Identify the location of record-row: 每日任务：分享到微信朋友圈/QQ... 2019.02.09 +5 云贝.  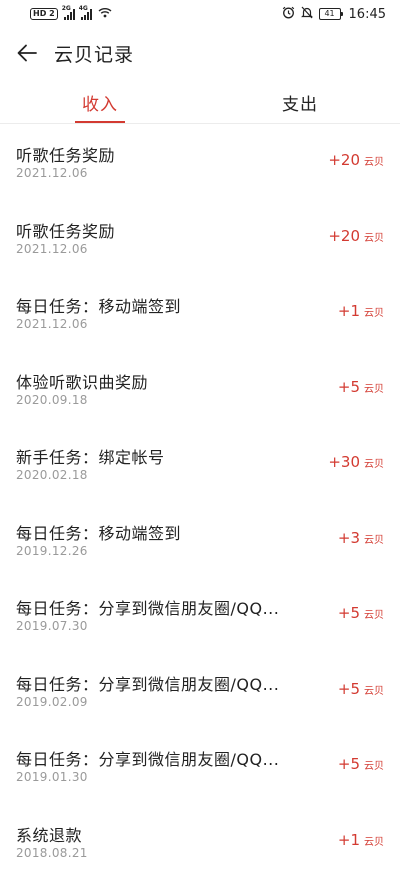
(200, 691).